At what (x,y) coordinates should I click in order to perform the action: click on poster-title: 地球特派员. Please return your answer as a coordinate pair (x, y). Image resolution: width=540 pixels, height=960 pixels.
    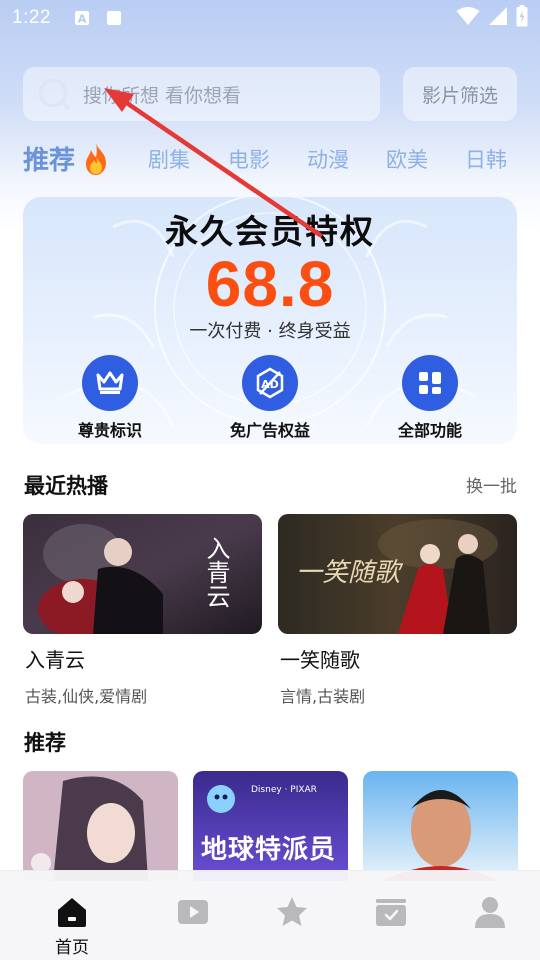
    Looking at the image, I should click on (269, 850).